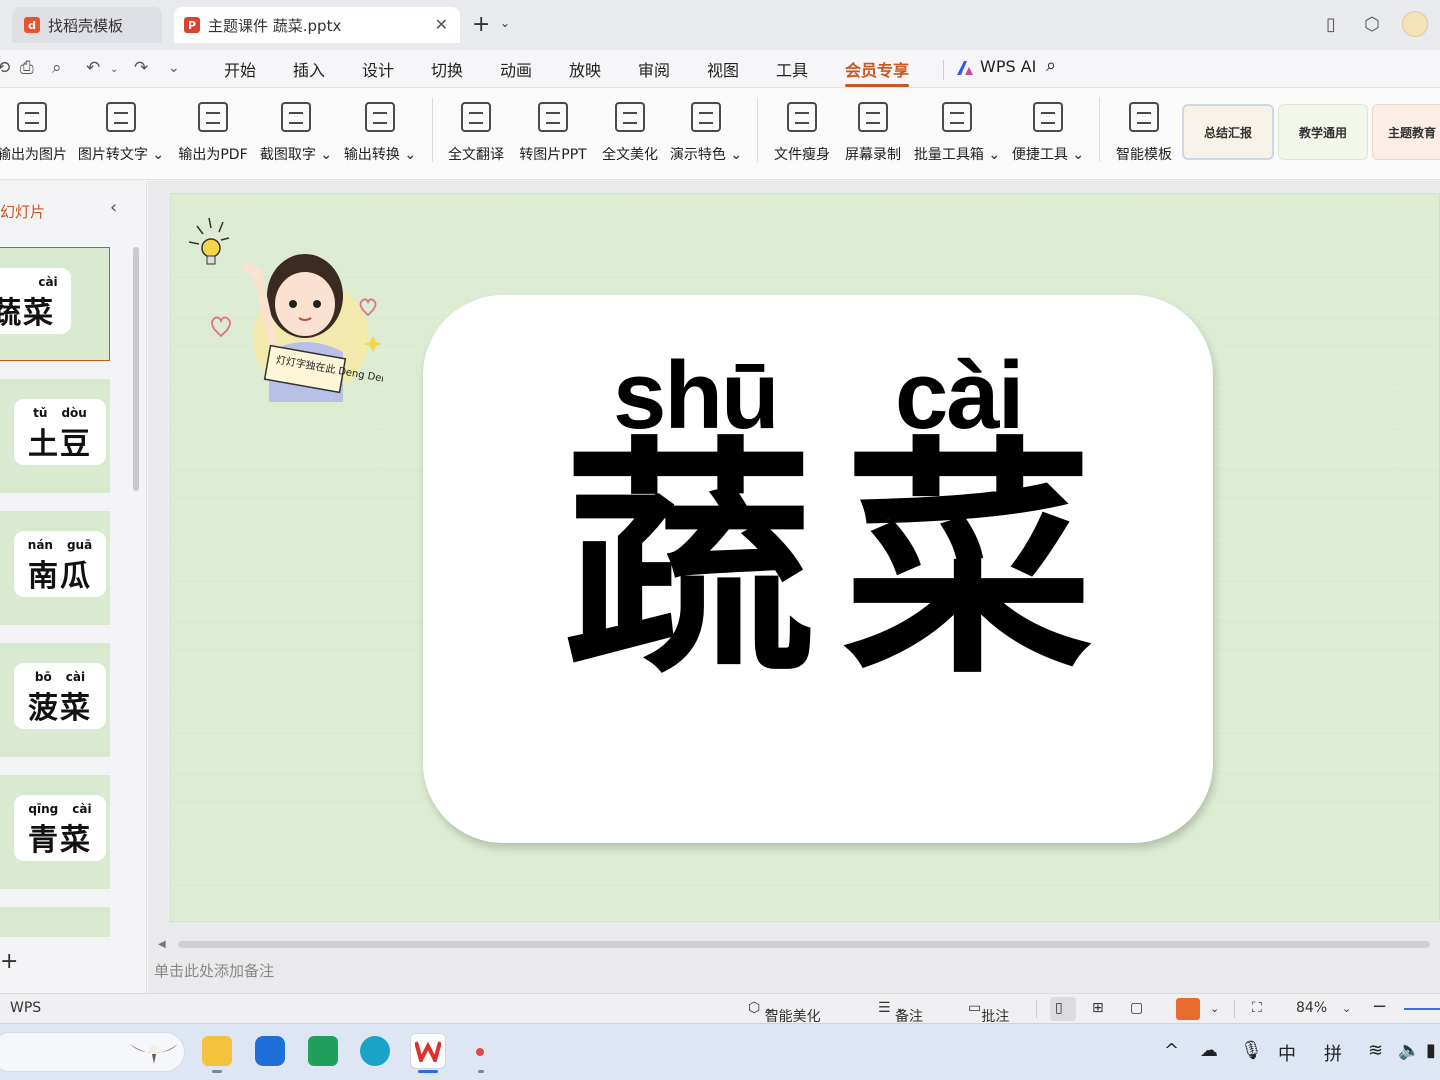  What do you see at coordinates (1323, 132) in the screenshot?
I see `template-card: 教学通用` at bounding box center [1323, 132].